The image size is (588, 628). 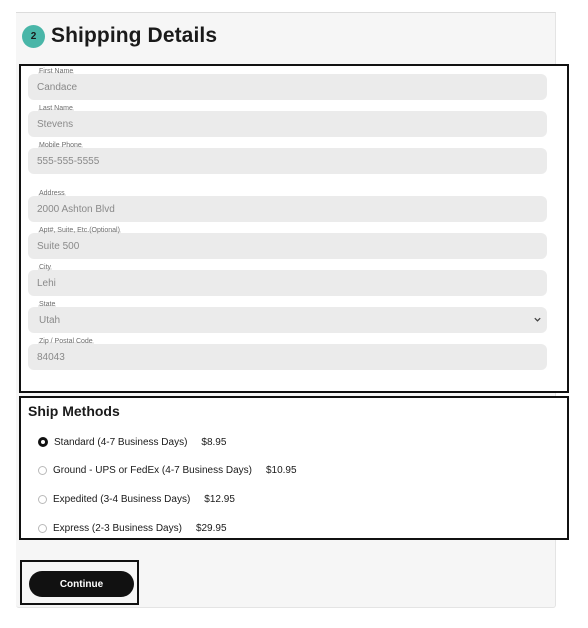 I want to click on state-label: State, so click(x=47, y=305).